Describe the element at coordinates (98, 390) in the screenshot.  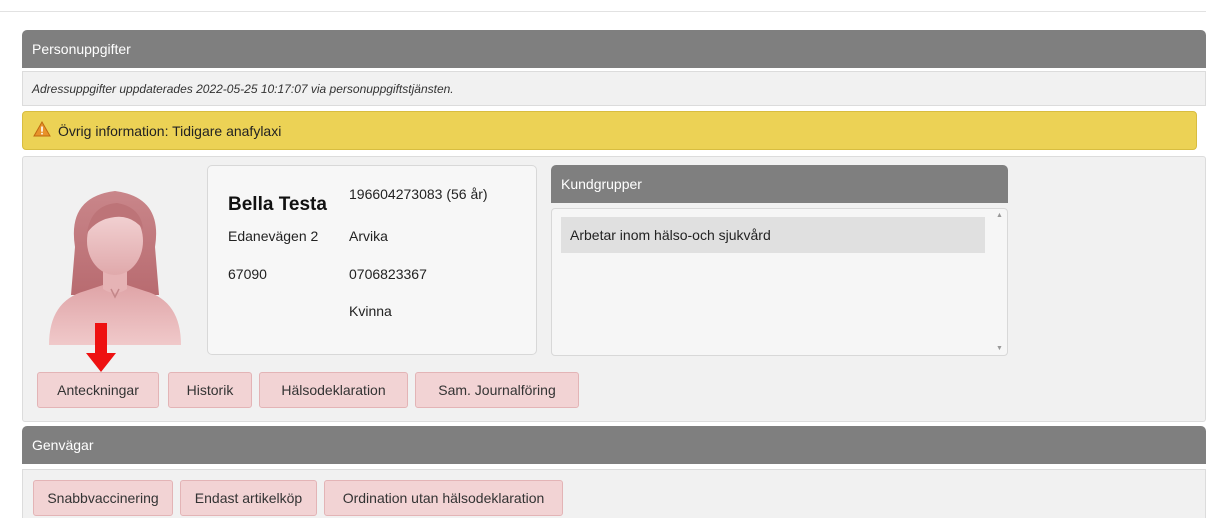
I see `notes-button: Anteckningar` at that location.